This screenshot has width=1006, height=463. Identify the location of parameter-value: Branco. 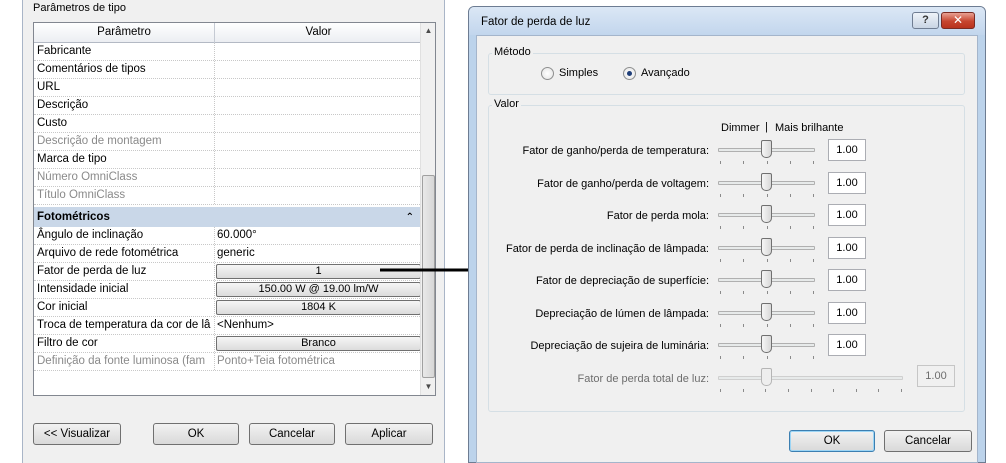
(318, 343).